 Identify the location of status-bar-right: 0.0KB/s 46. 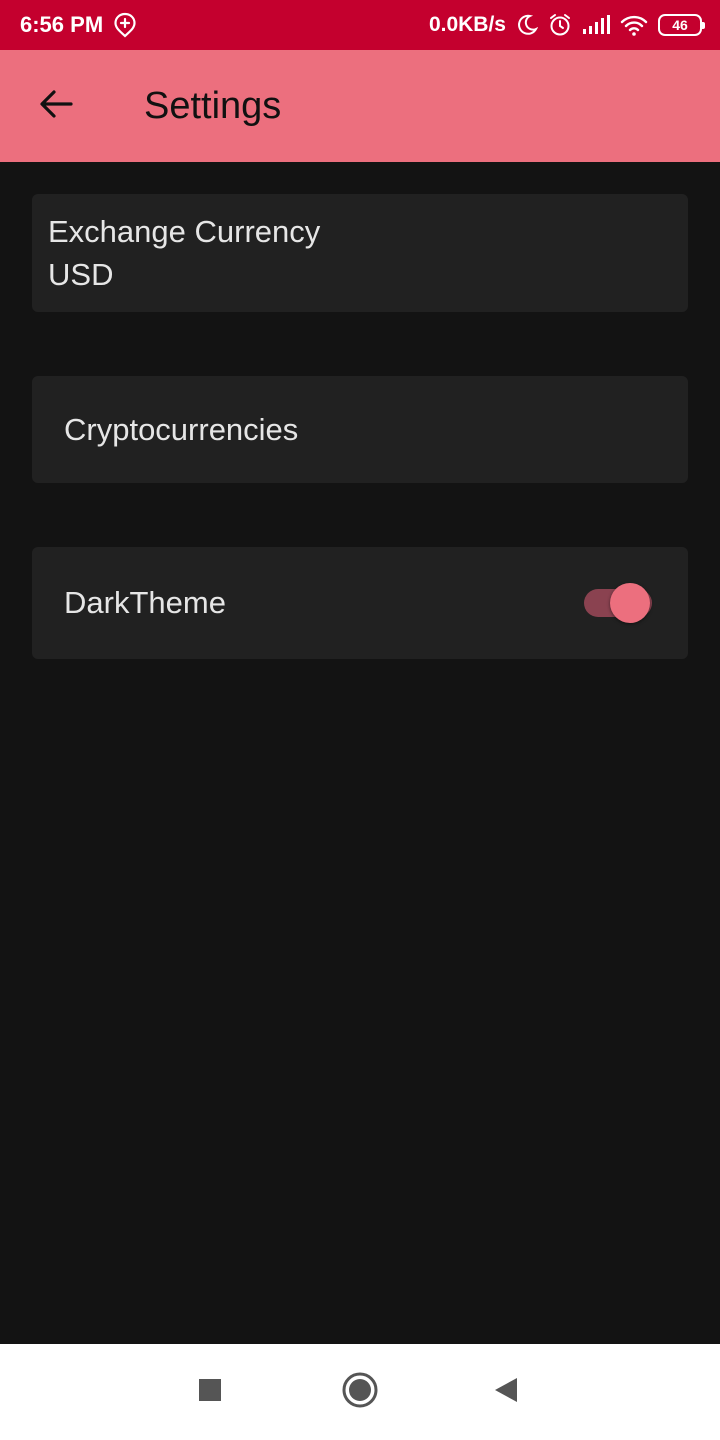
(566, 25).